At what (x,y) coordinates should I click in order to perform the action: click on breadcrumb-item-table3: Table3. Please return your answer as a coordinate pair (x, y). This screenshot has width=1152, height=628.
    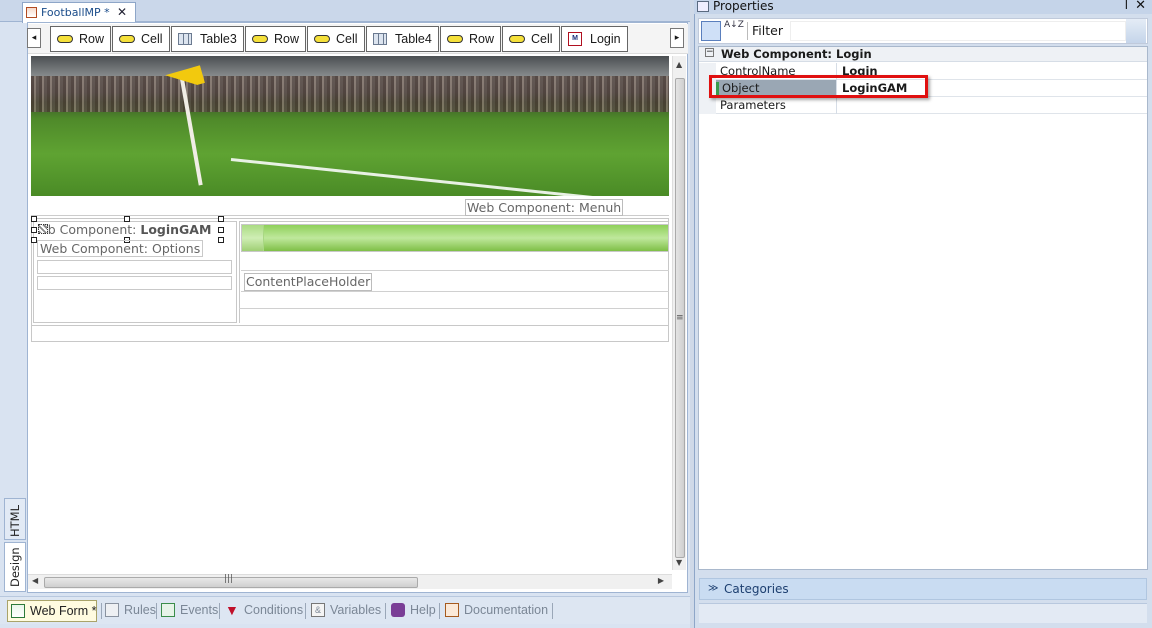
    Looking at the image, I should click on (207, 39).